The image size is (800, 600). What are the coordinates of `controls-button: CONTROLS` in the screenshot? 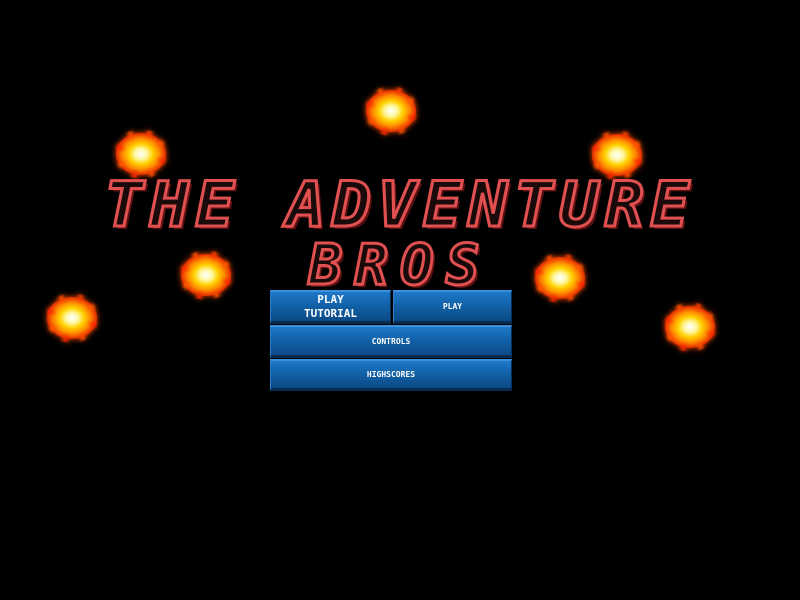 It's located at (391, 341).